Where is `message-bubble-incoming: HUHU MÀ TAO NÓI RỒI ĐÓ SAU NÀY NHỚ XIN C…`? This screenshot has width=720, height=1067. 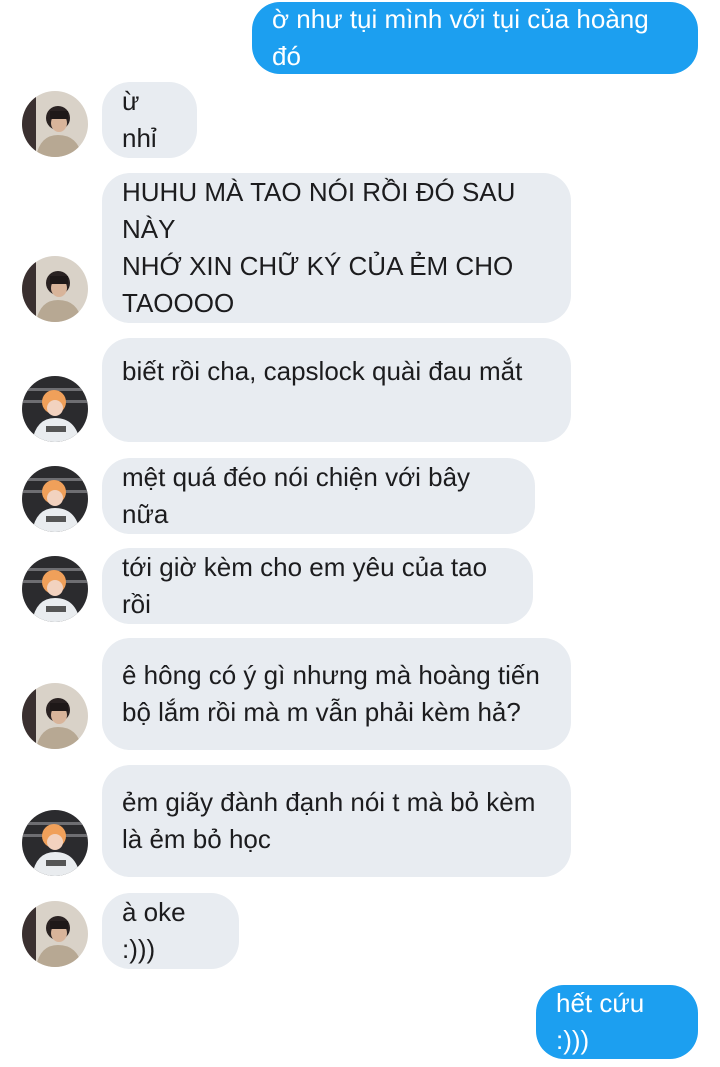 message-bubble-incoming: HUHU MÀ TAO NÓI RỒI ĐÓ SAU NÀY NHỚ XIN C… is located at coordinates (336, 248).